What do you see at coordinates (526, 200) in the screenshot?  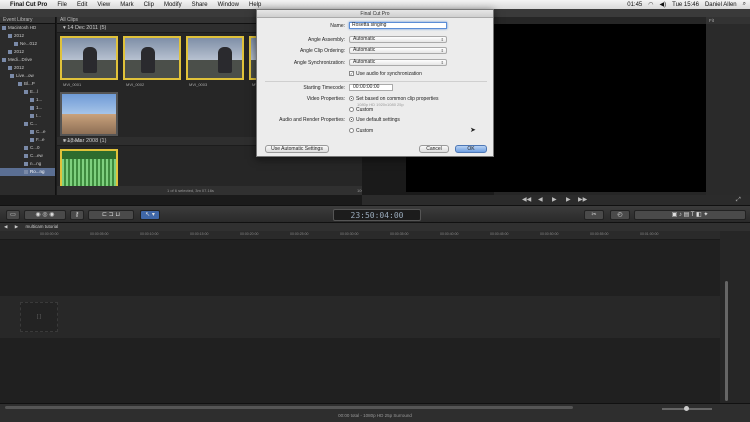 I see `prev-frame-icon: ◀◀` at bounding box center [526, 200].